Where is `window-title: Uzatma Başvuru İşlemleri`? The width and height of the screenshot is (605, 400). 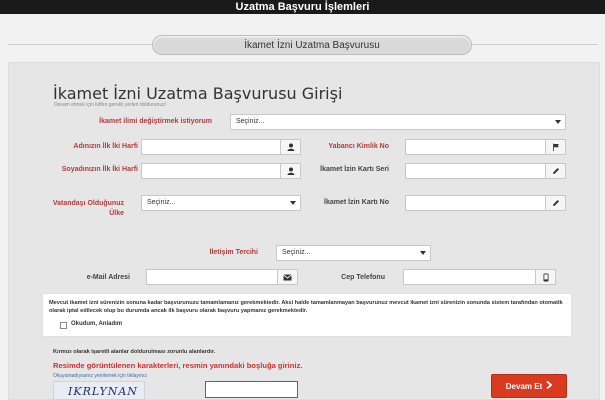
window-title: Uzatma Başvuru İşlemleri is located at coordinates (302, 7).